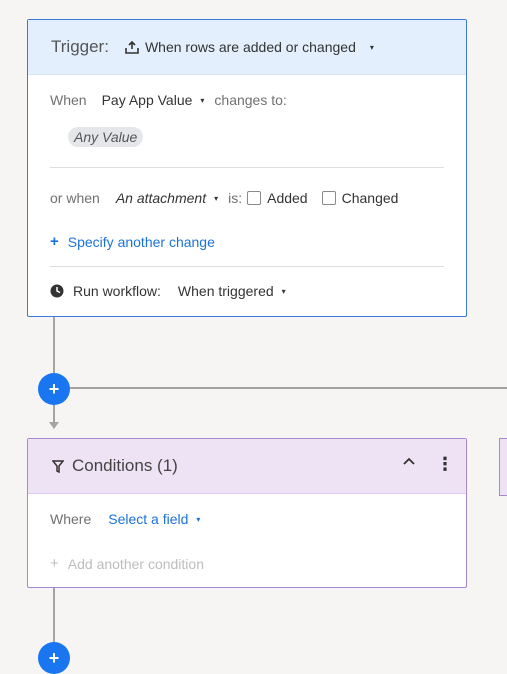  I want to click on more-menu-button: ⋮, so click(445, 464).